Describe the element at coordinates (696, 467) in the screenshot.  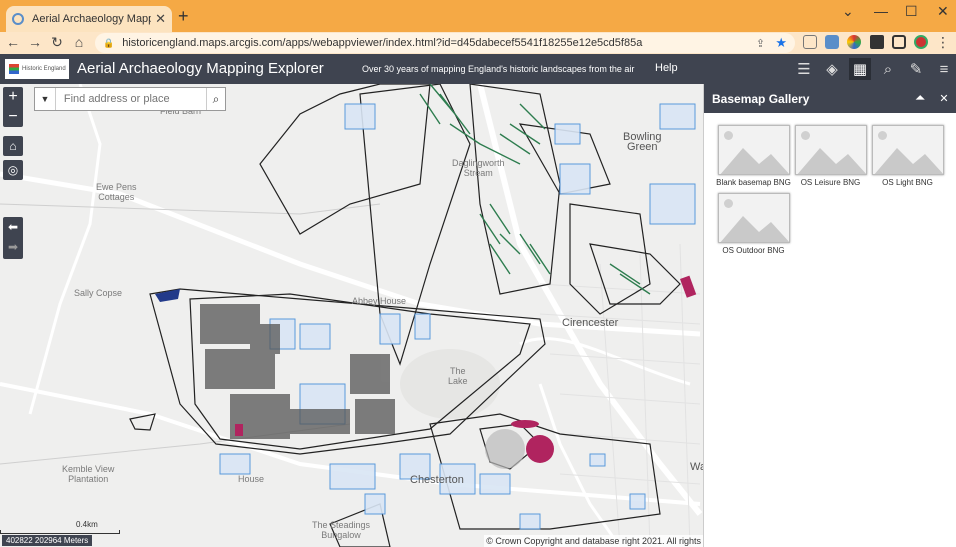
I see `map-label: Wa` at that location.